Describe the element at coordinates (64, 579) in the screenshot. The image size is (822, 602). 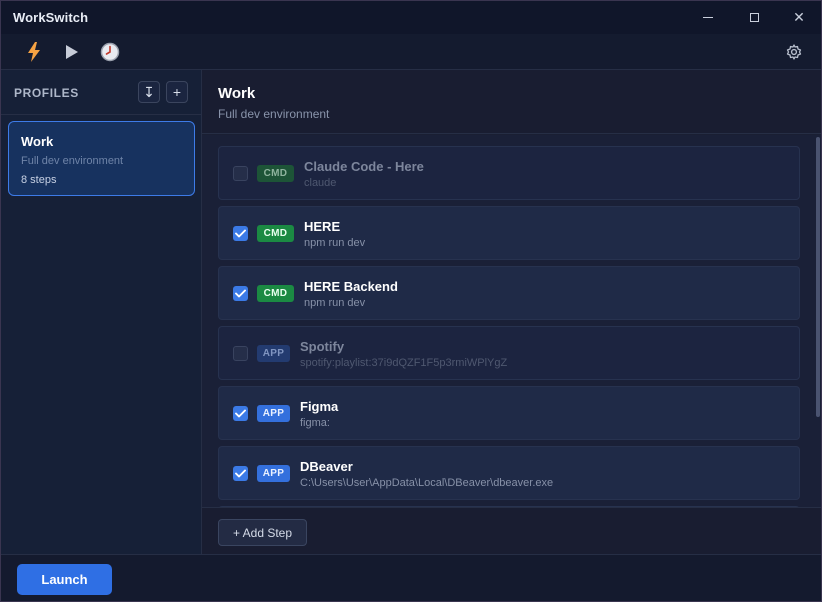
I see `launch-button: Launch` at that location.